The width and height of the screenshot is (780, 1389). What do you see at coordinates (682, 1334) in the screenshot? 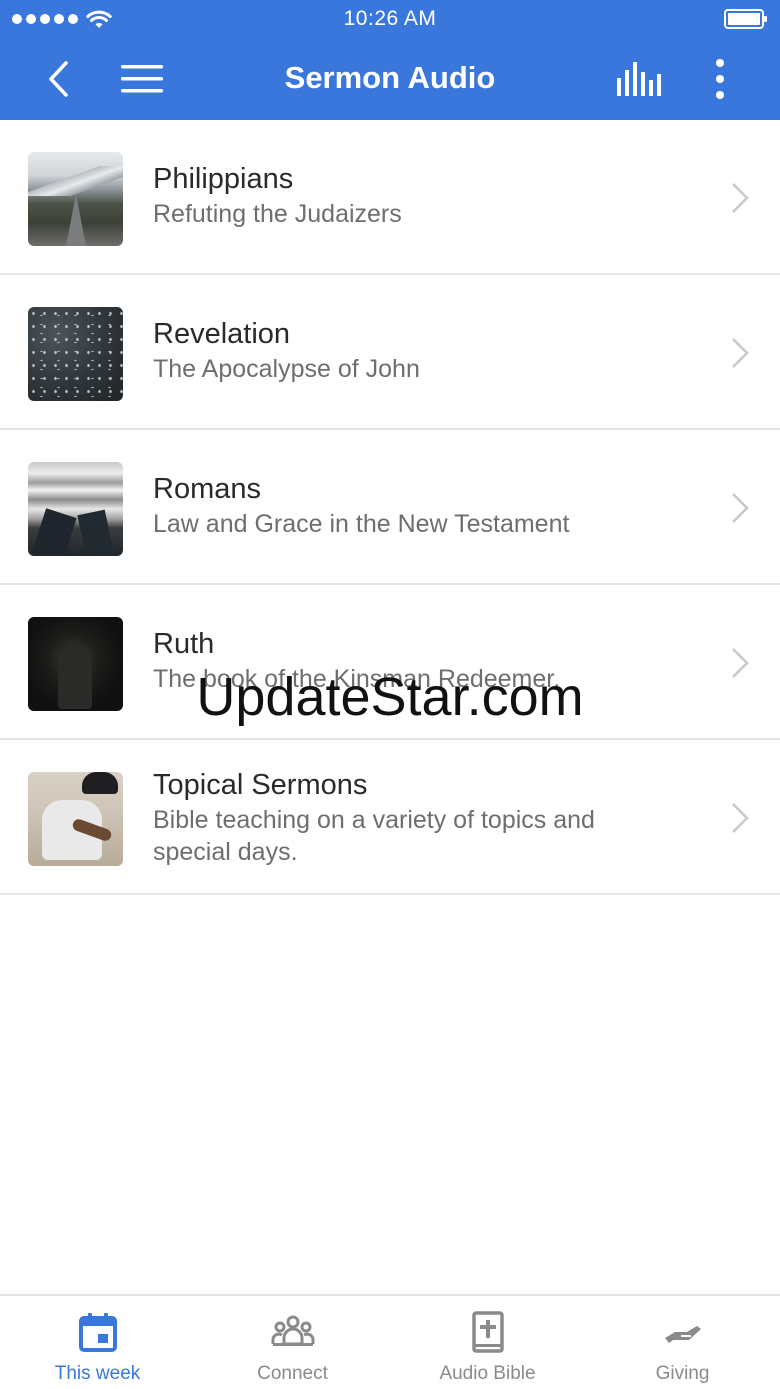
I see `giving-hand-icon` at bounding box center [682, 1334].